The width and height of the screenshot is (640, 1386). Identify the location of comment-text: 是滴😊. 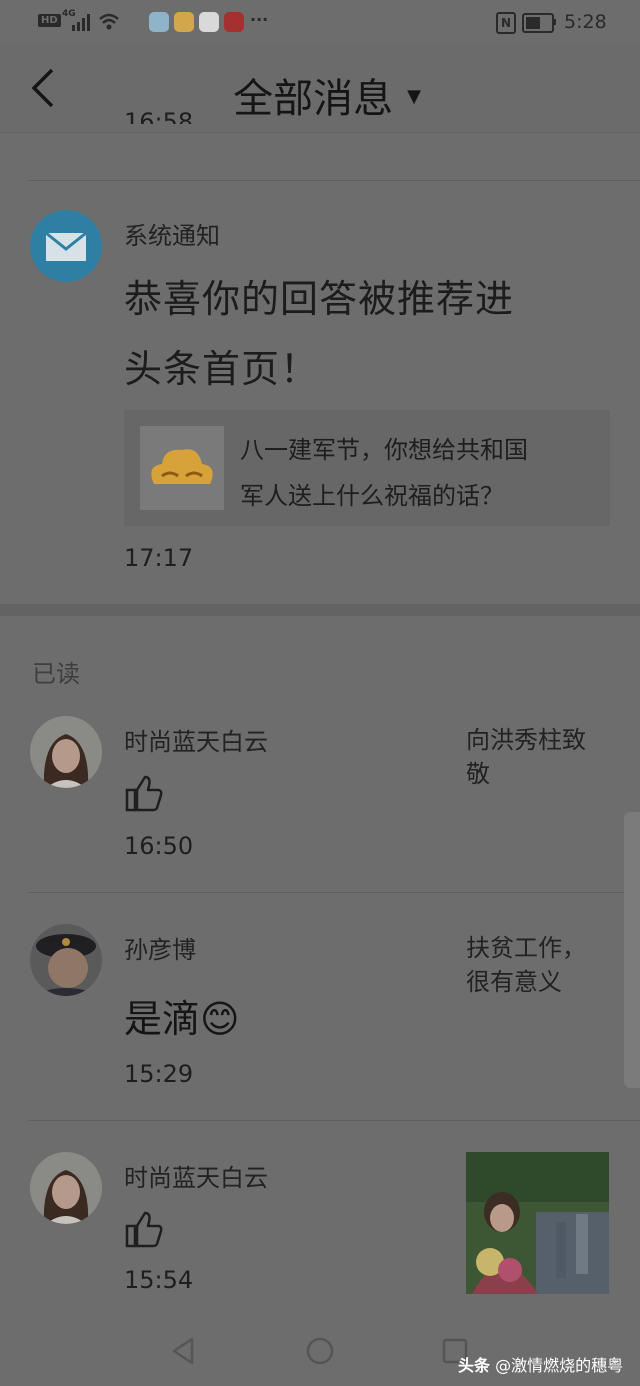
(182, 1015).